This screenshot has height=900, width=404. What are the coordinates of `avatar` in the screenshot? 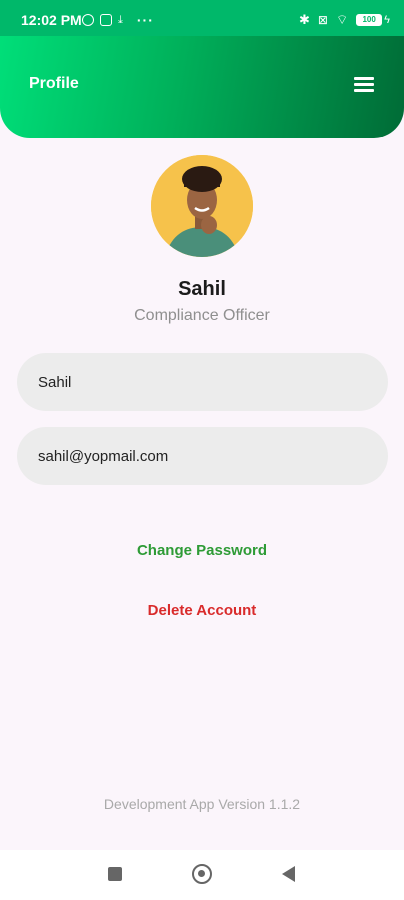 It's located at (202, 206).